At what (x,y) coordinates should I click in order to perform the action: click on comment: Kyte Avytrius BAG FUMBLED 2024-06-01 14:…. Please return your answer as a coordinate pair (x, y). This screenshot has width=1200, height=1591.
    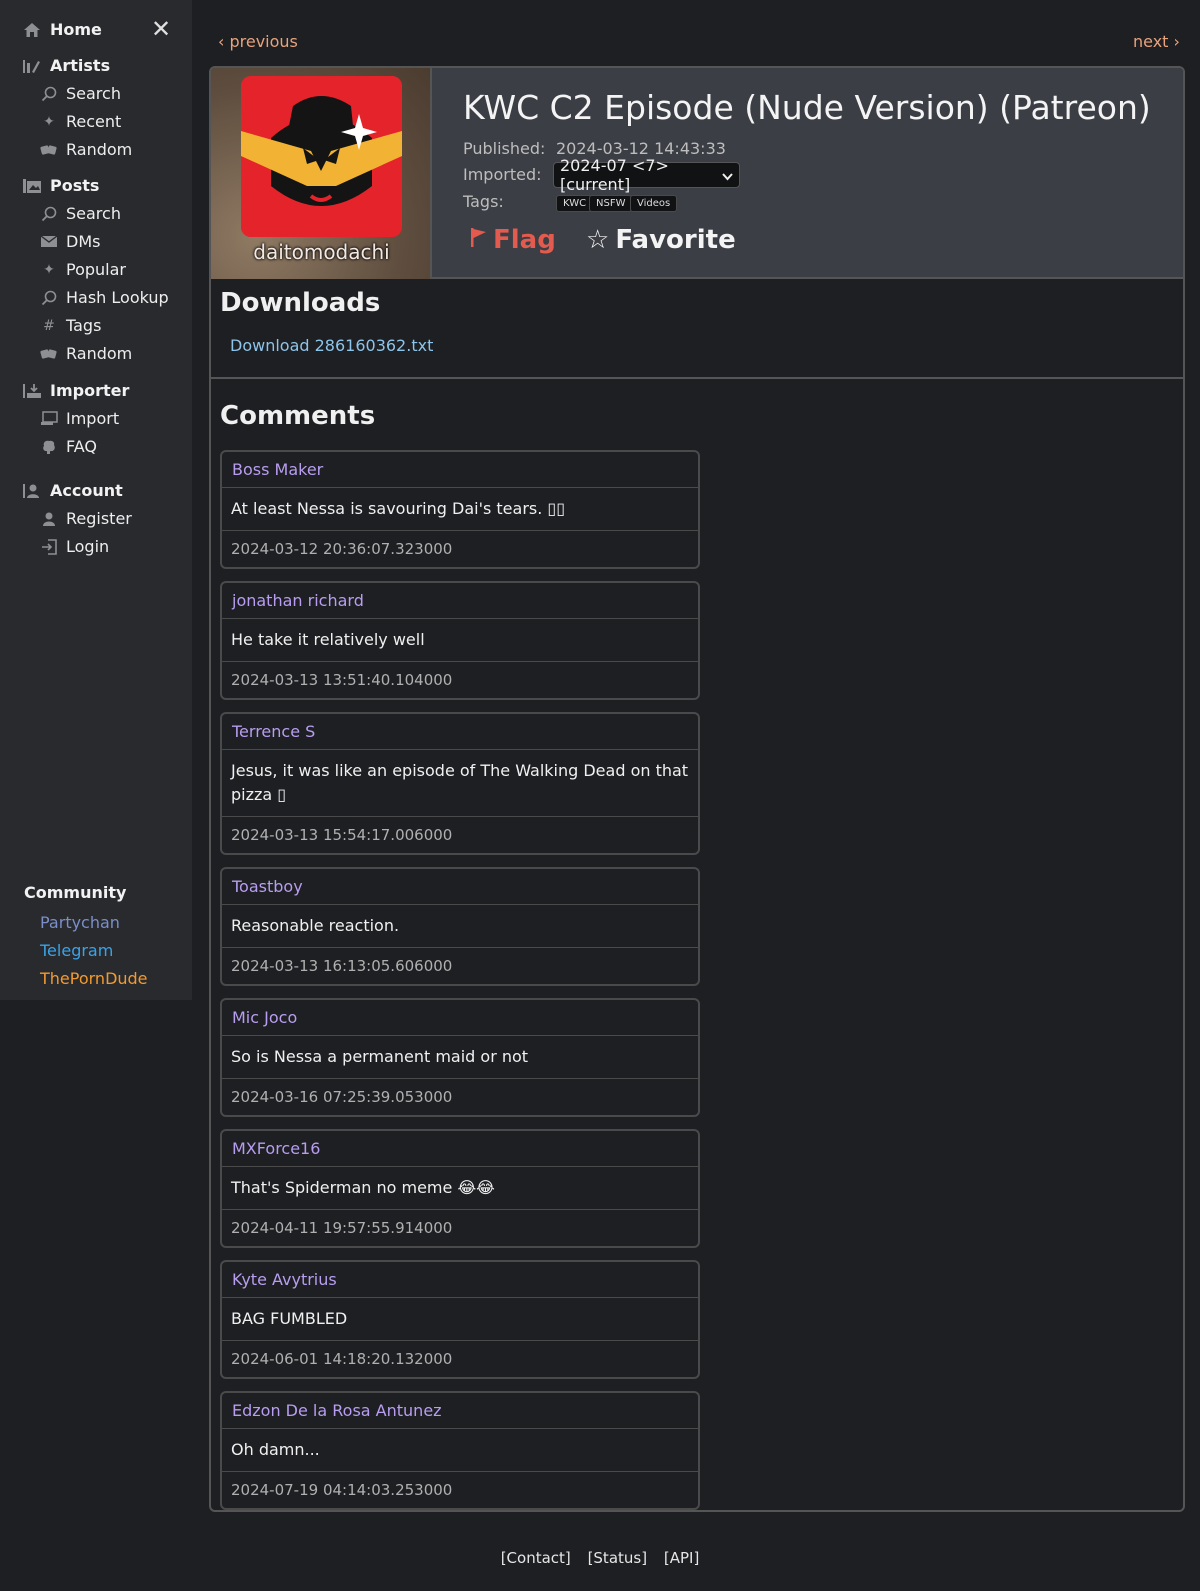
    Looking at the image, I should click on (460, 1319).